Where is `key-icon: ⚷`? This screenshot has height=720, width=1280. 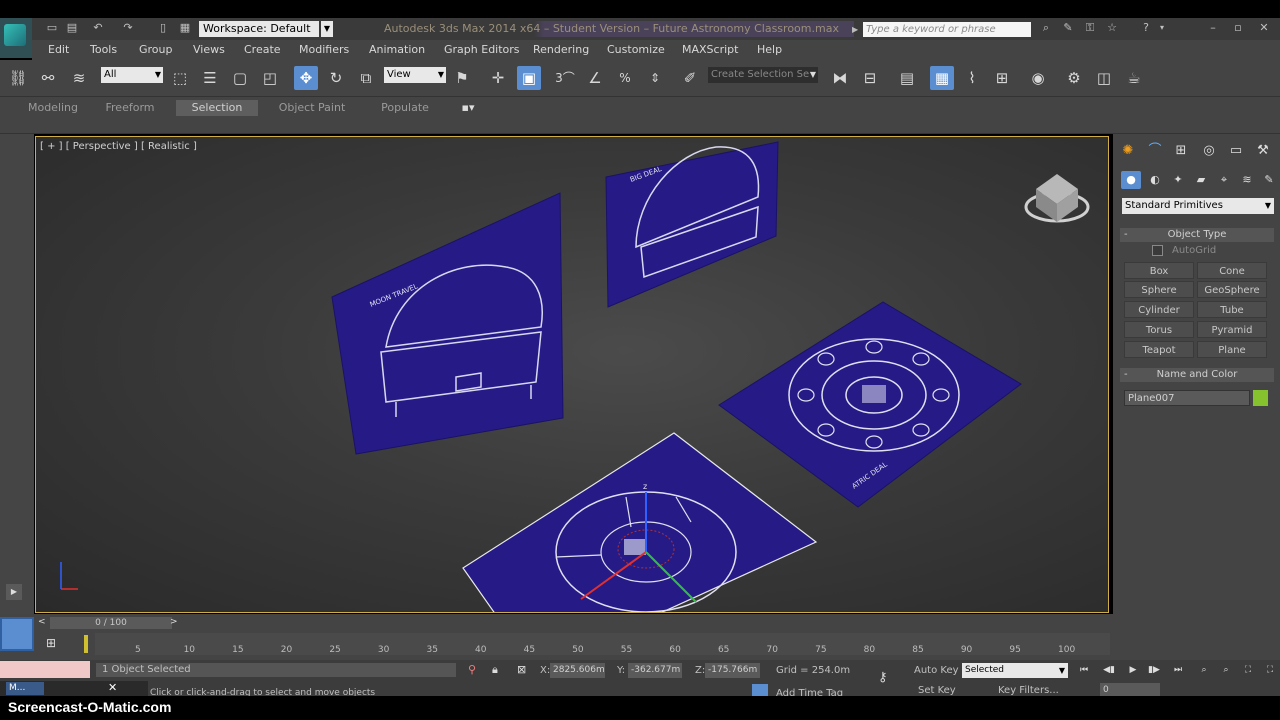
key-icon: ⚷ is located at coordinates (883, 677).